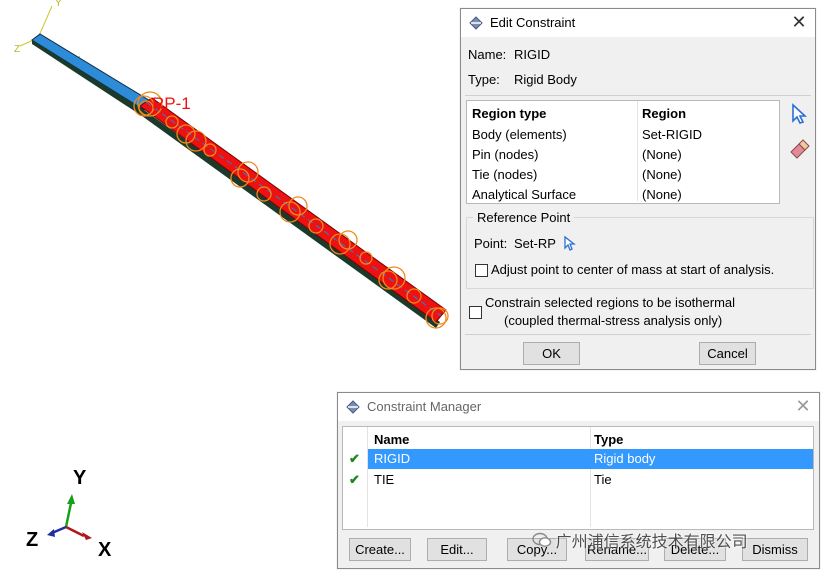 This screenshot has width=826, height=575. What do you see at coordinates (799, 149) in the screenshot?
I see `eraser-icon` at bounding box center [799, 149].